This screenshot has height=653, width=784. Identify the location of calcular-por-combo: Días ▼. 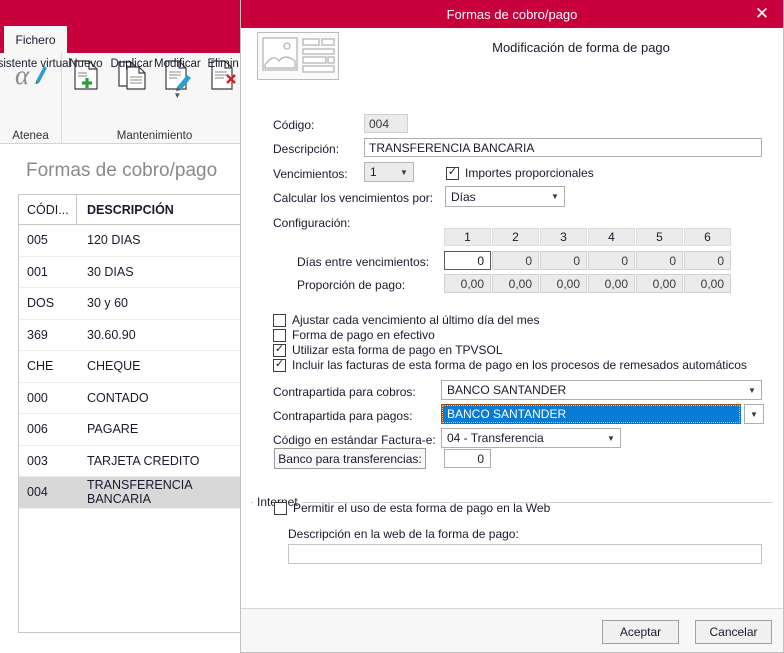
(505, 196).